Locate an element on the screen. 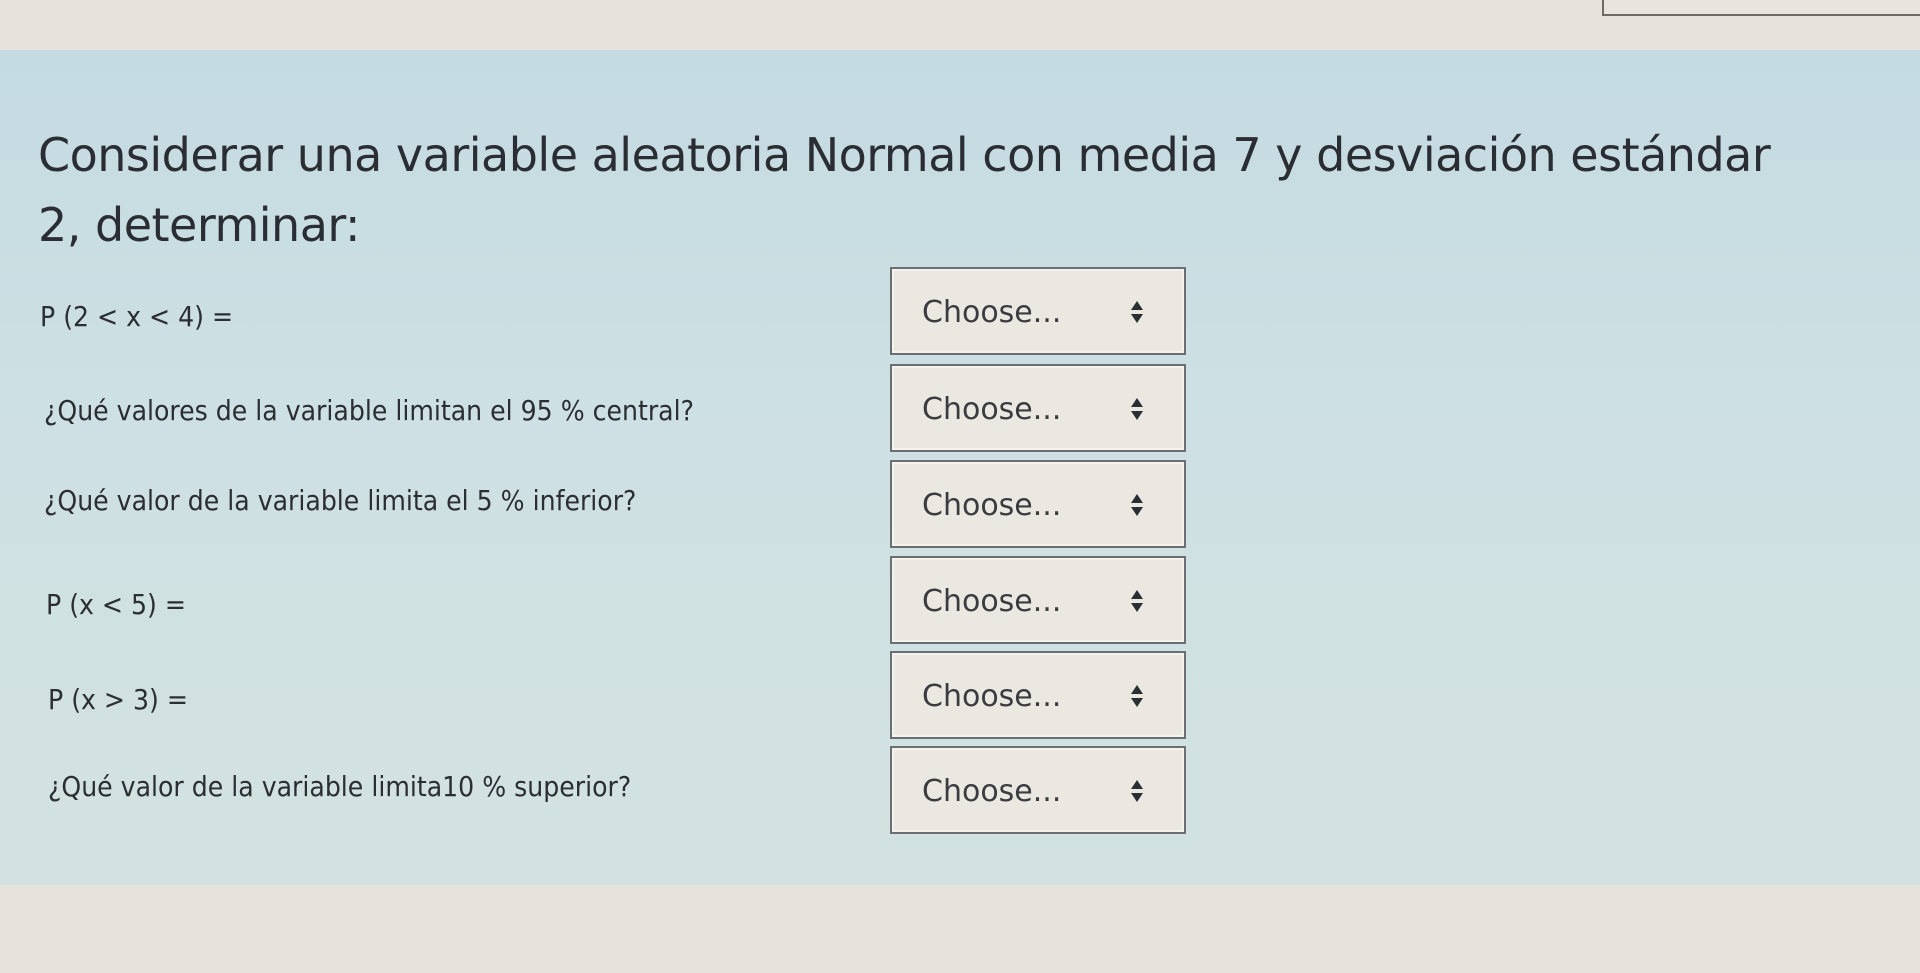 The width and height of the screenshot is (1920, 973). question-label: P (x < 5) = is located at coordinates (116, 604).